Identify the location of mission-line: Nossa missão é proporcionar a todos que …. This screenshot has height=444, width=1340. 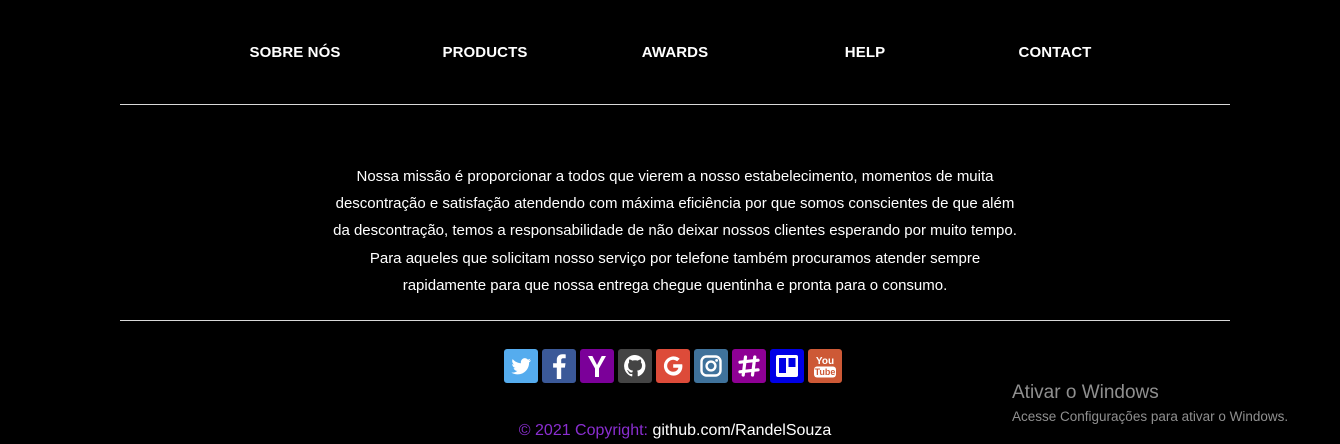
(675, 176).